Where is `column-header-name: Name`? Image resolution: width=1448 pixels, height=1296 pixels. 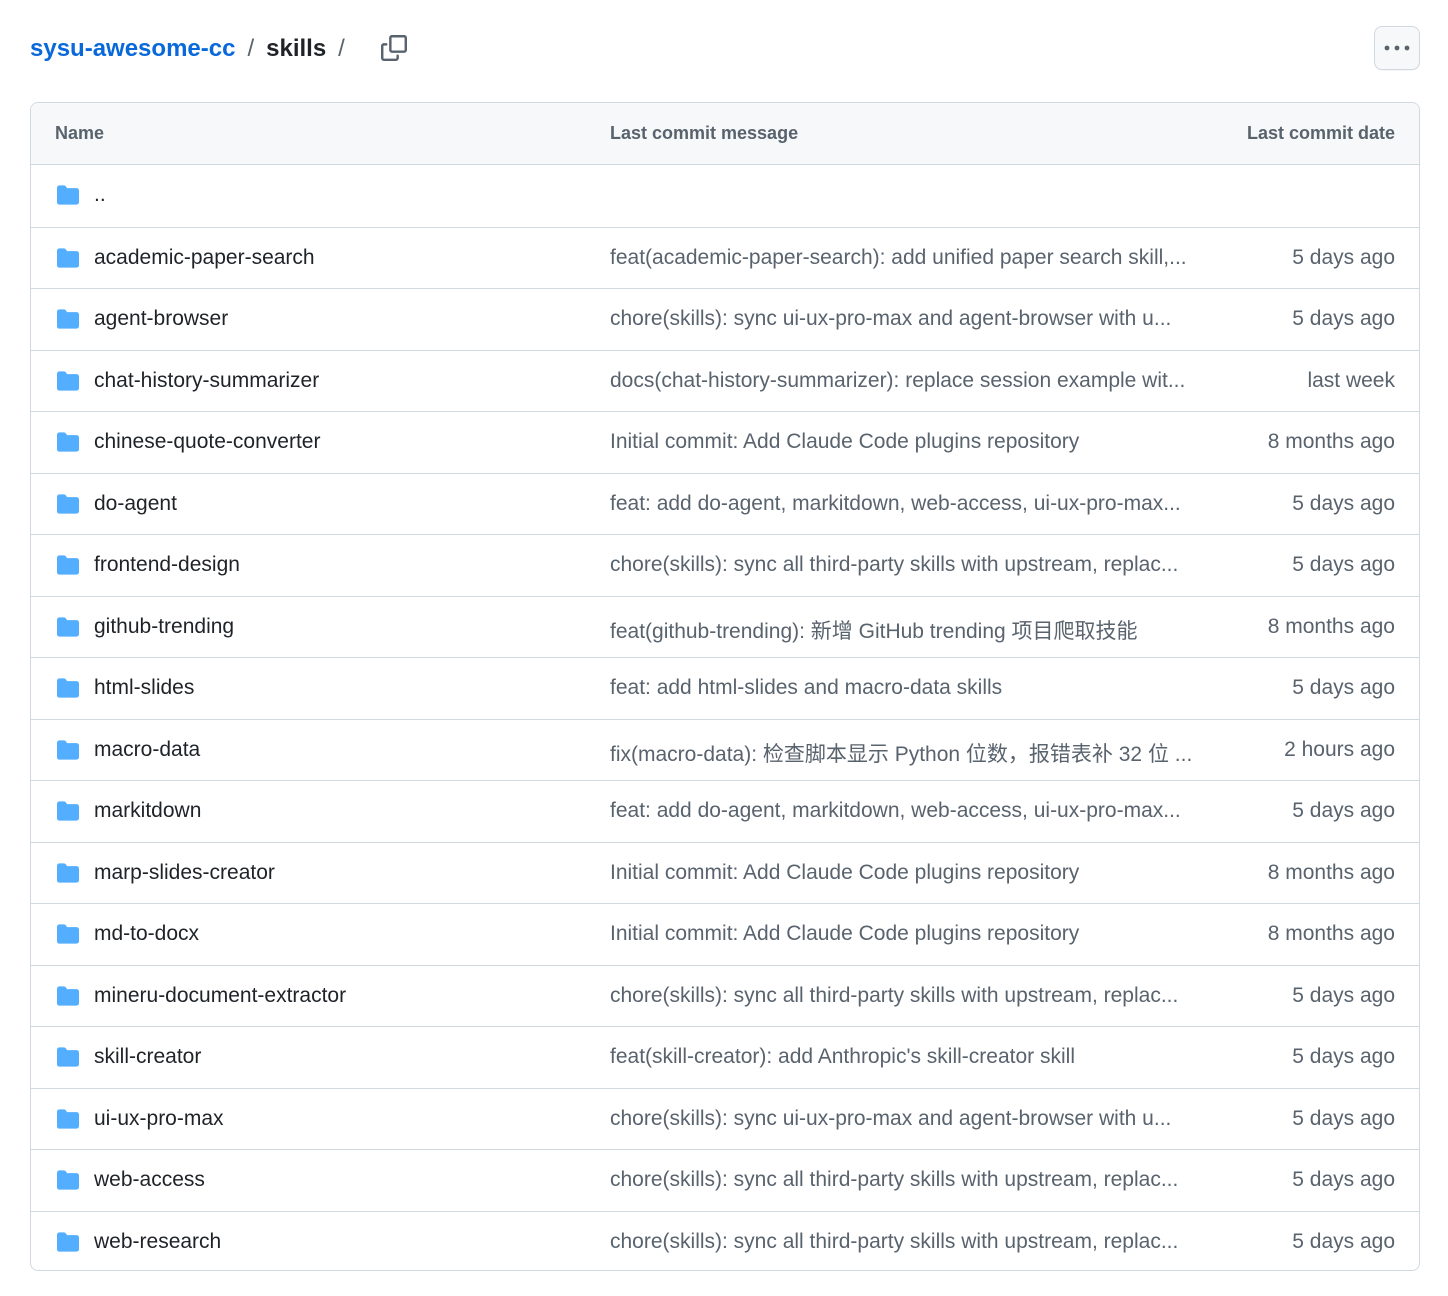
column-header-name: Name is located at coordinates (80, 133).